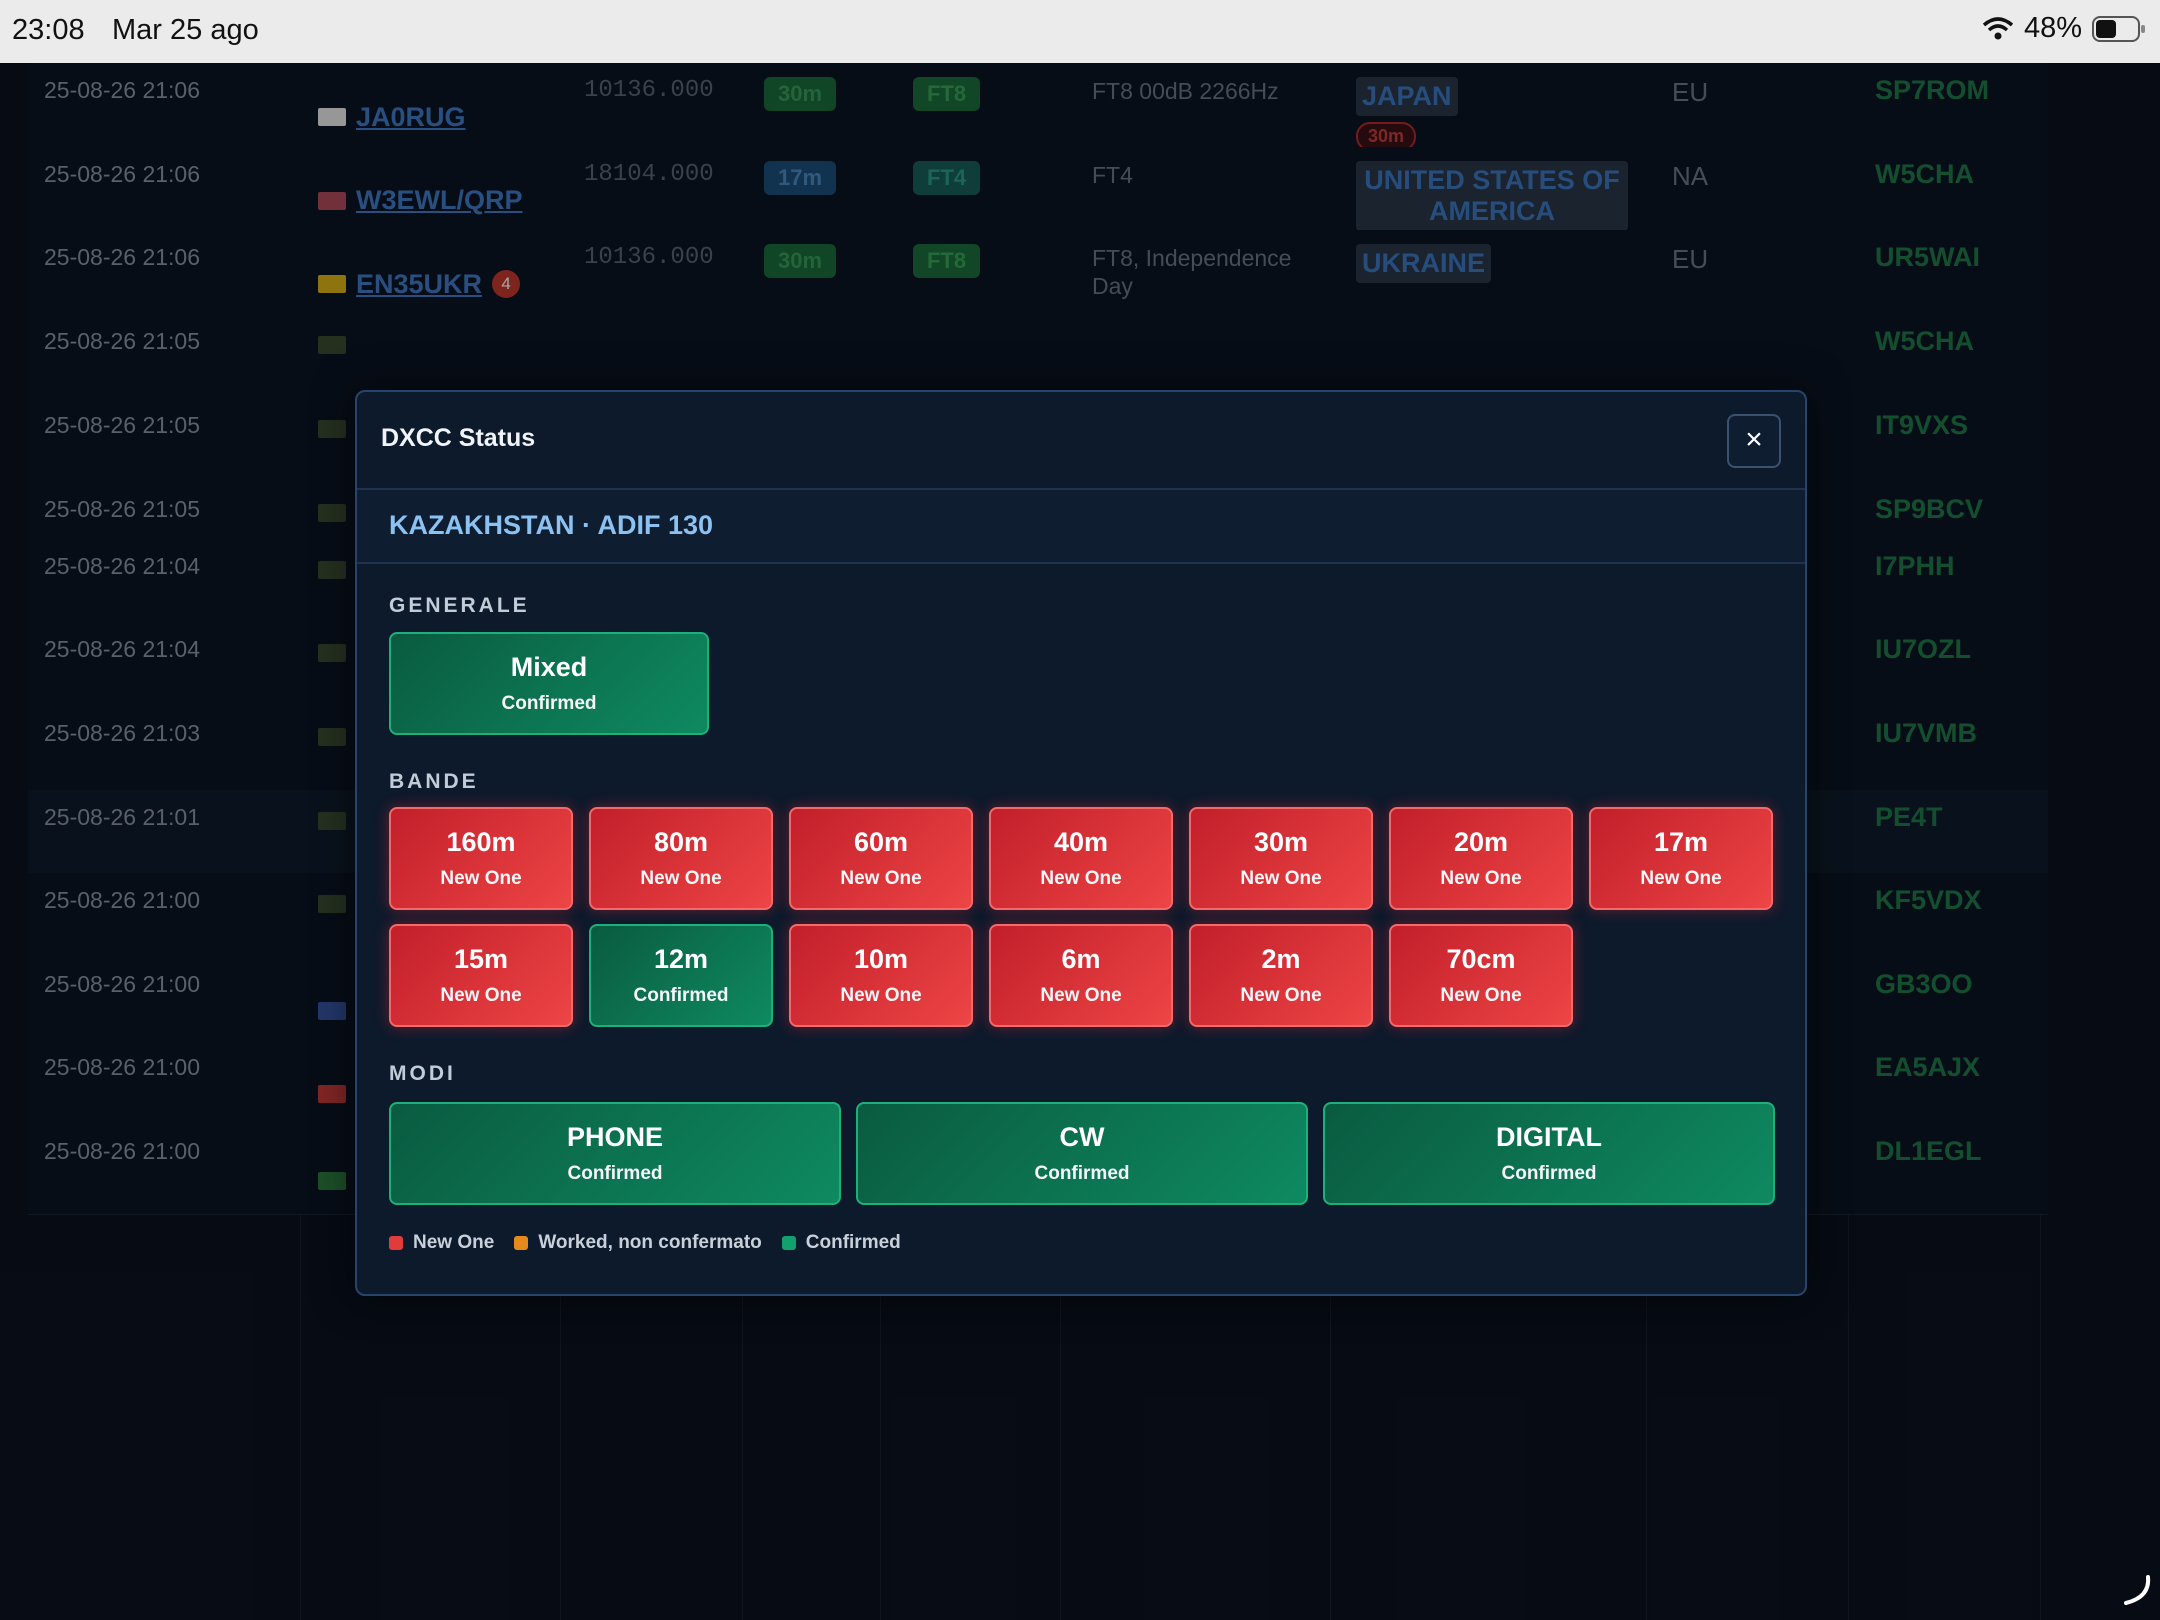 This screenshot has width=2160, height=1620. I want to click on country-header: KAZAKHSTAN · ADIF 130, so click(1081, 527).